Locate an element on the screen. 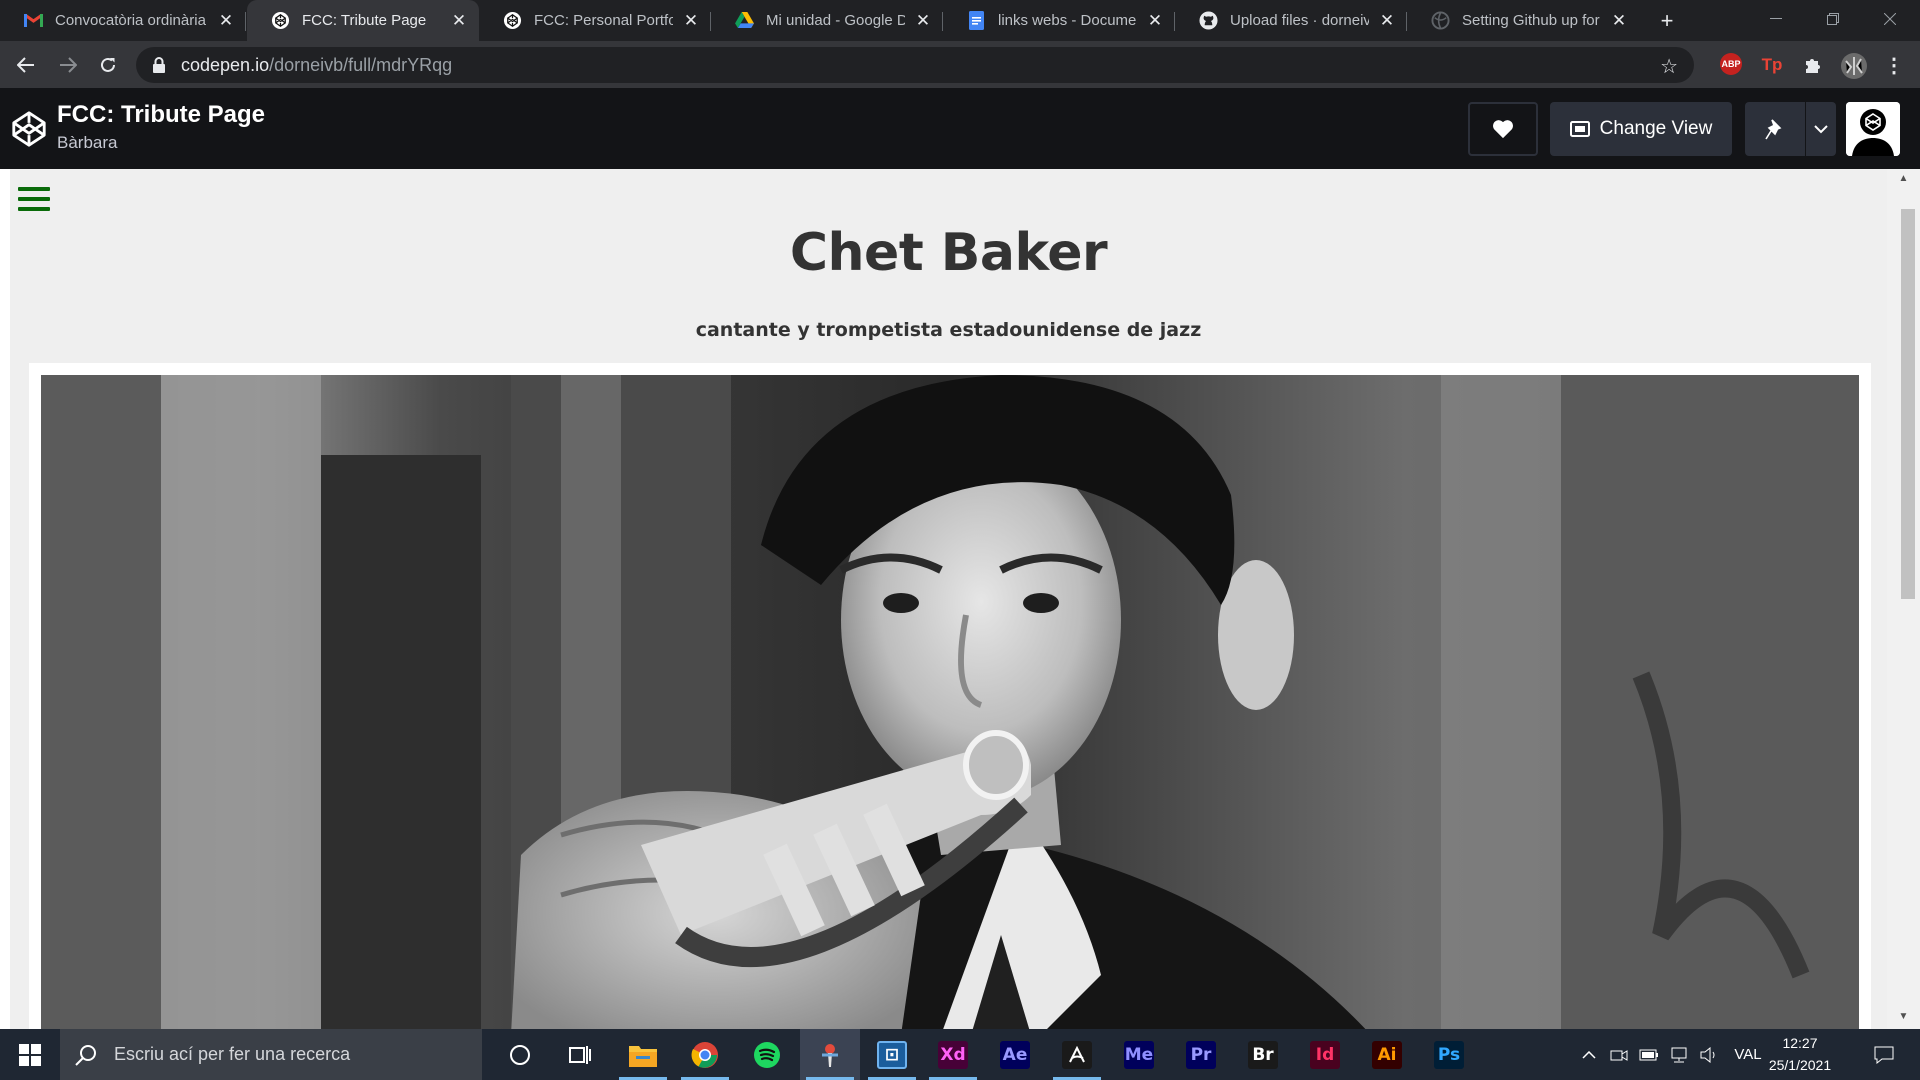 The width and height of the screenshot is (1920, 1080). taskbar-search-box: Escriu ací per fer una recerca is located at coordinates (271, 1054).